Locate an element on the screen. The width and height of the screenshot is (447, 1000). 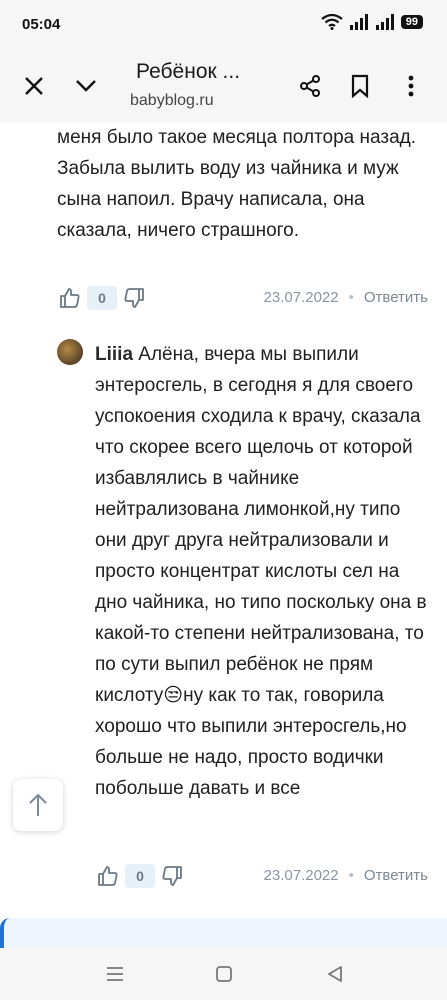
more-vertical-icon is located at coordinates (411, 86).